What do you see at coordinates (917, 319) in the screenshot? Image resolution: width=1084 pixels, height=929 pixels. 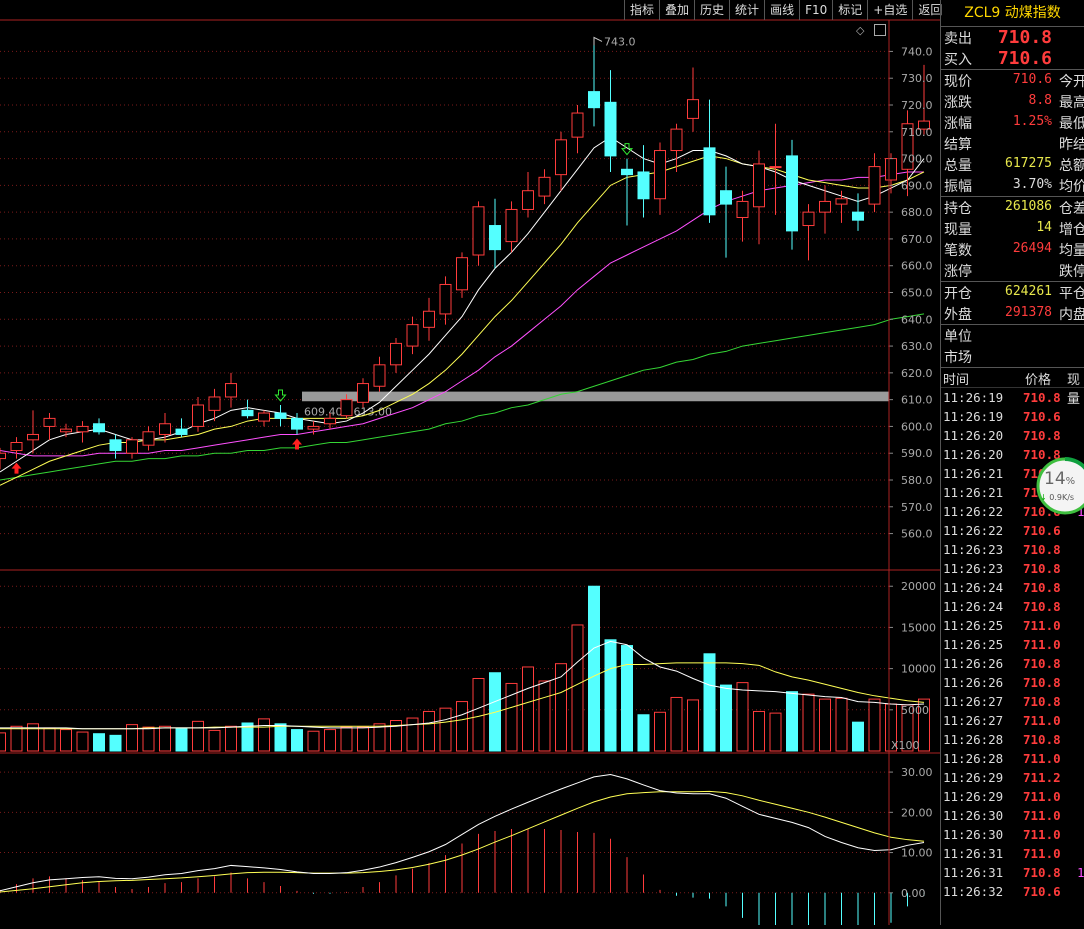 I see `price-tick-label: 640.0` at bounding box center [917, 319].